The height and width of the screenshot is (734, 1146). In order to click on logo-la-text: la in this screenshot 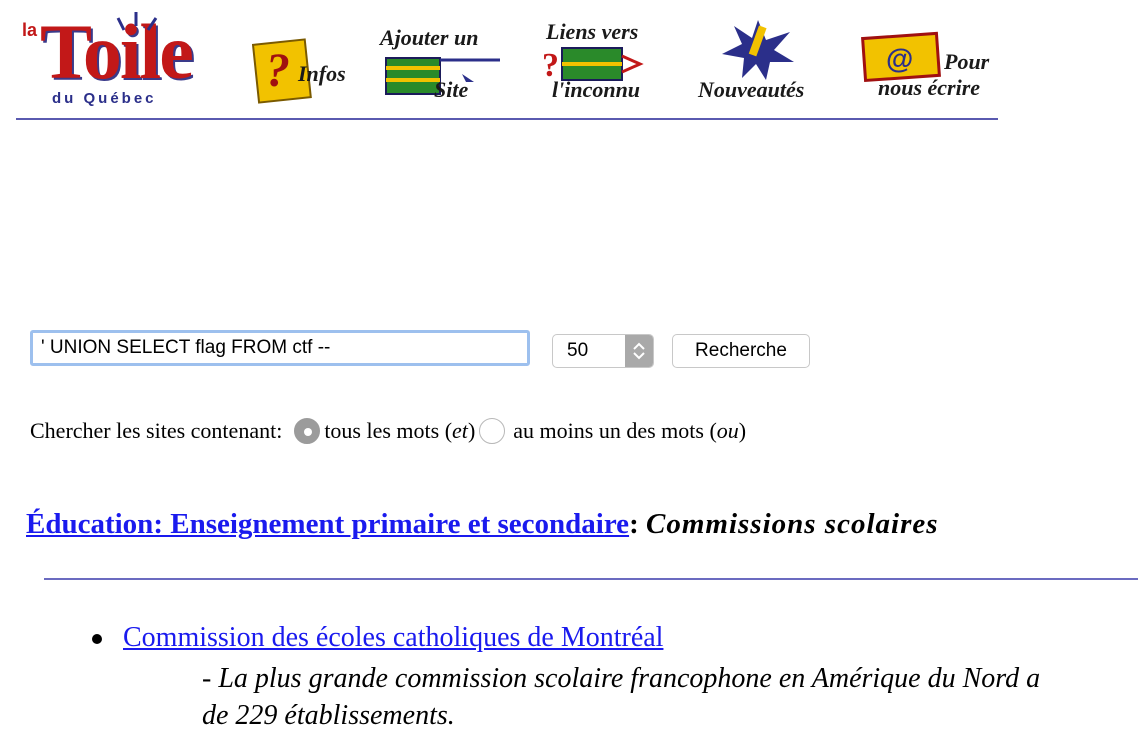, I will do `click(30, 30)`.